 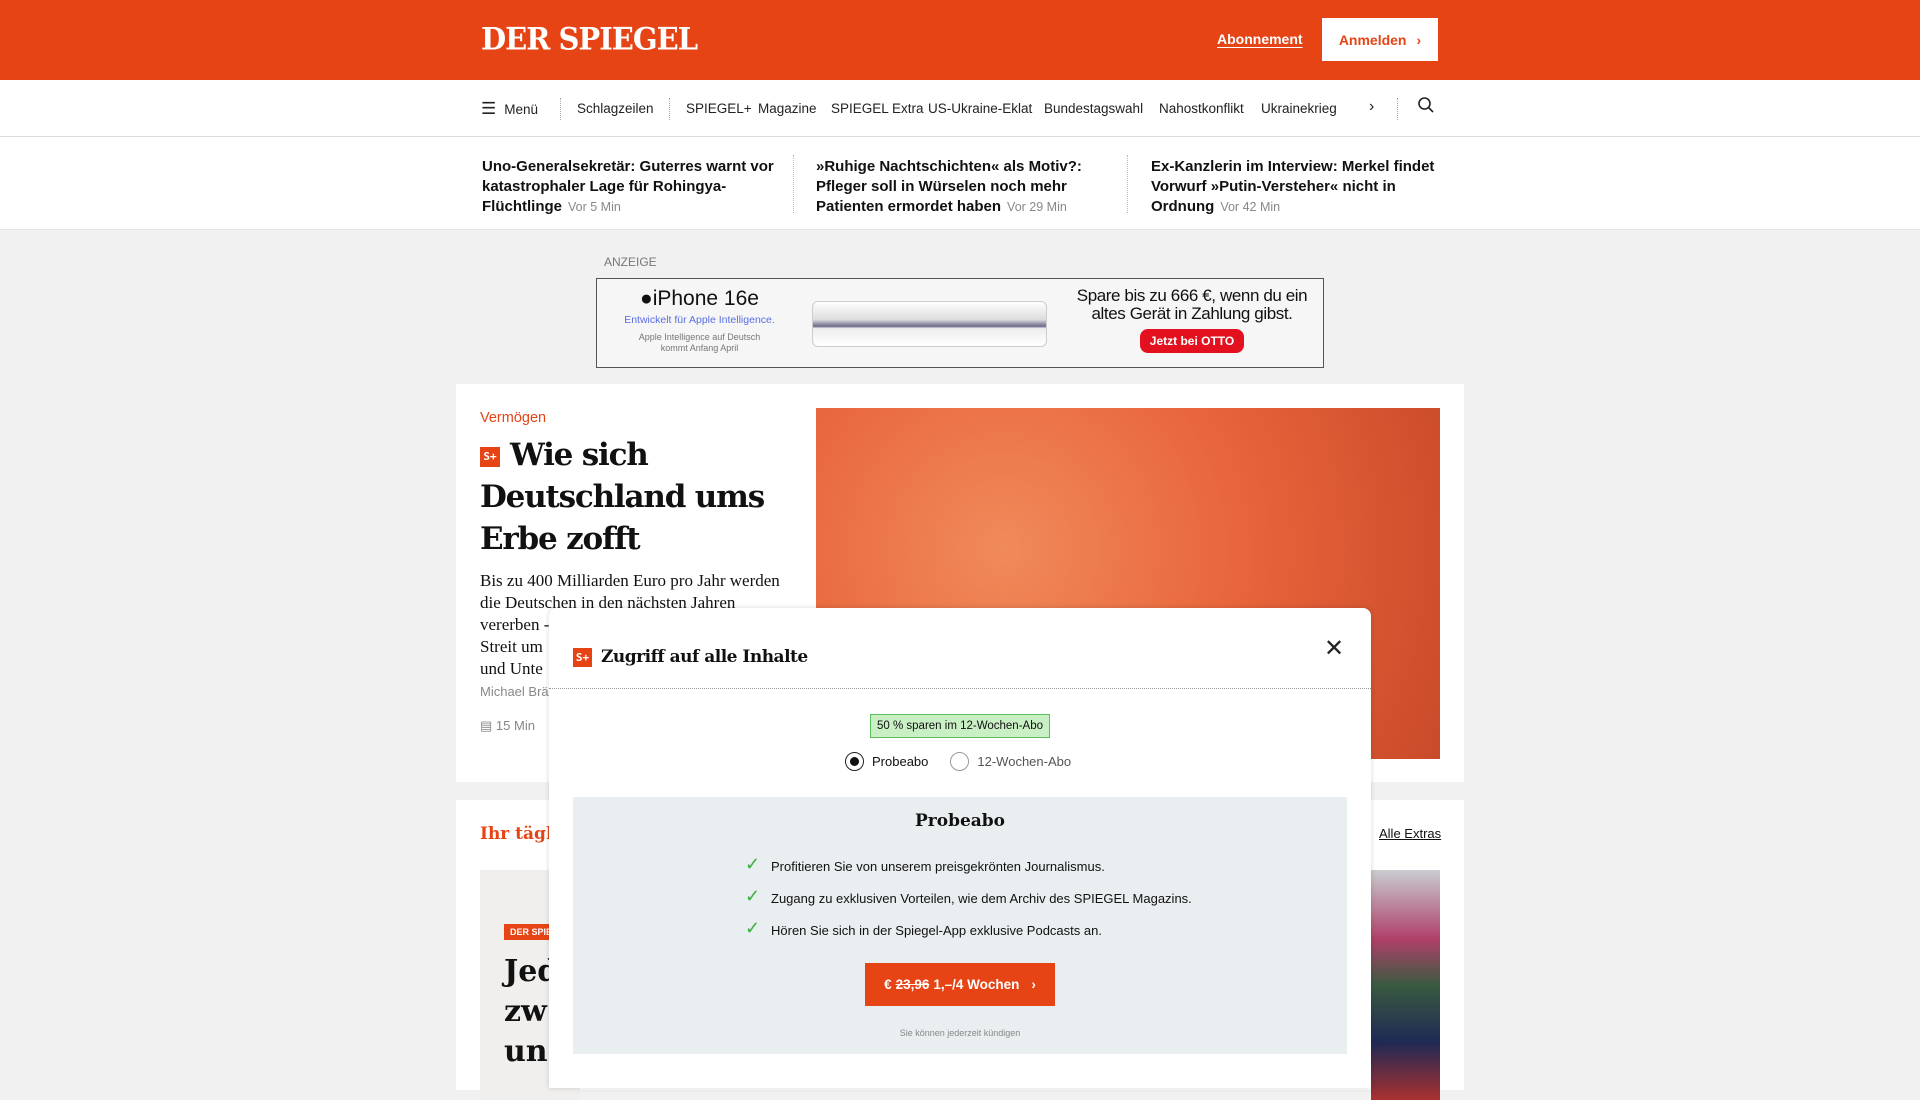 I want to click on nav-item-ukrainekrieg: Ukrainekrieg, so click(x=1298, y=108).